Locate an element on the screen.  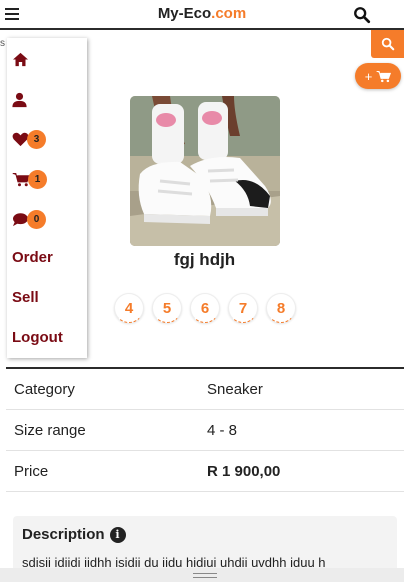
menu-item-cart: 1 is located at coordinates (29, 179).